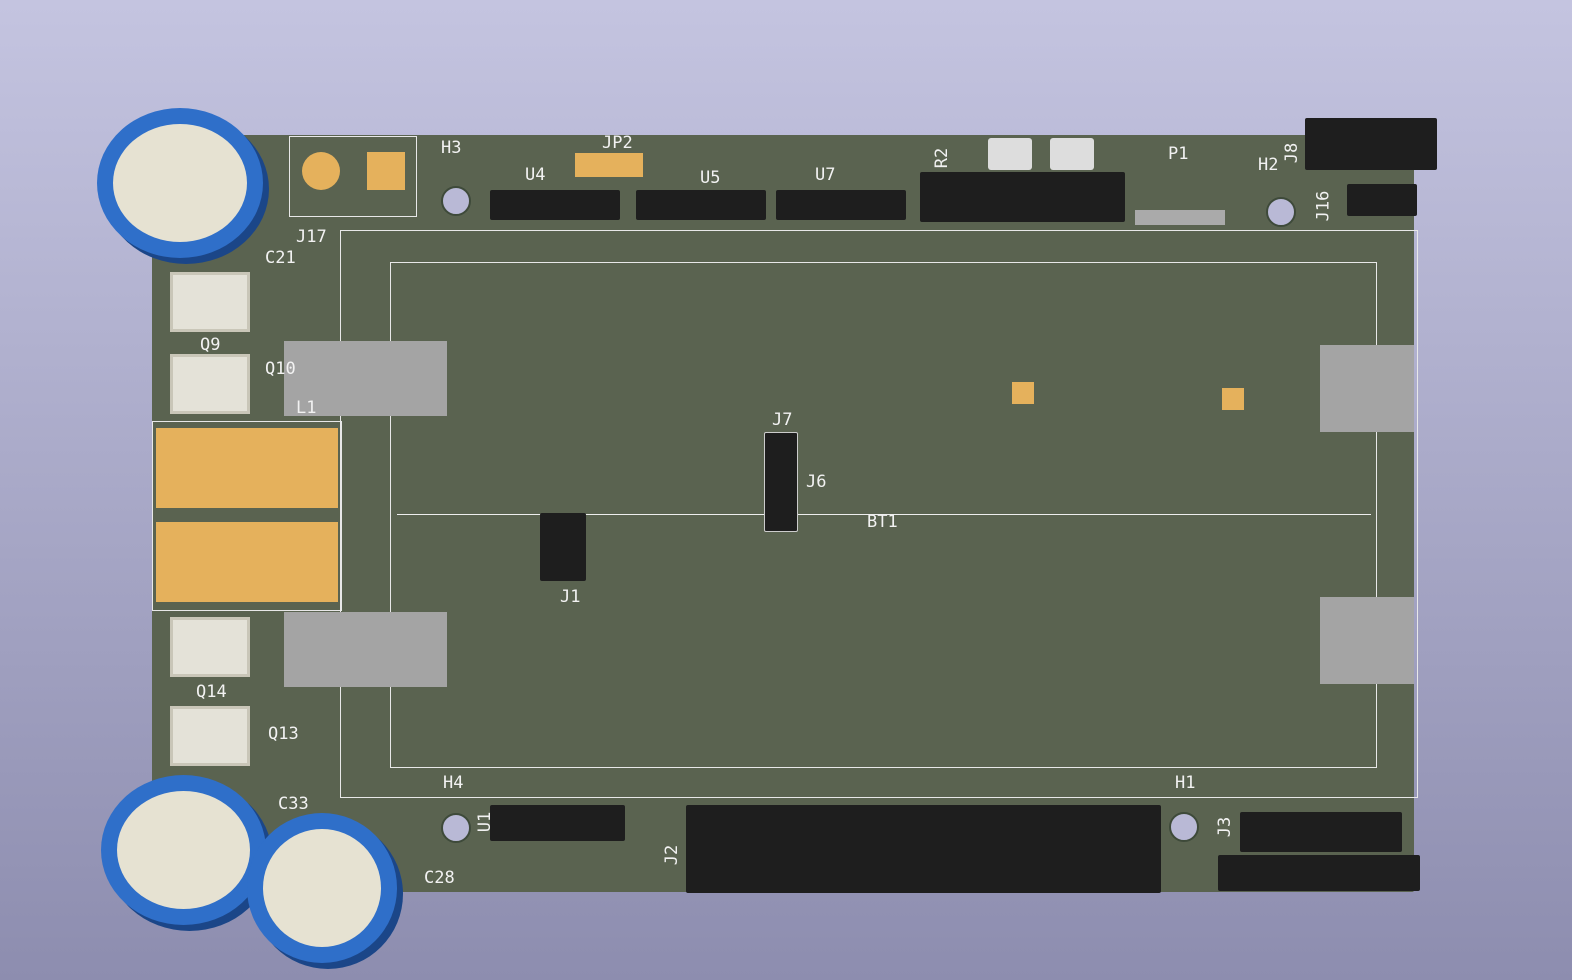  I want to click on ref-q10: Q10, so click(280, 369).